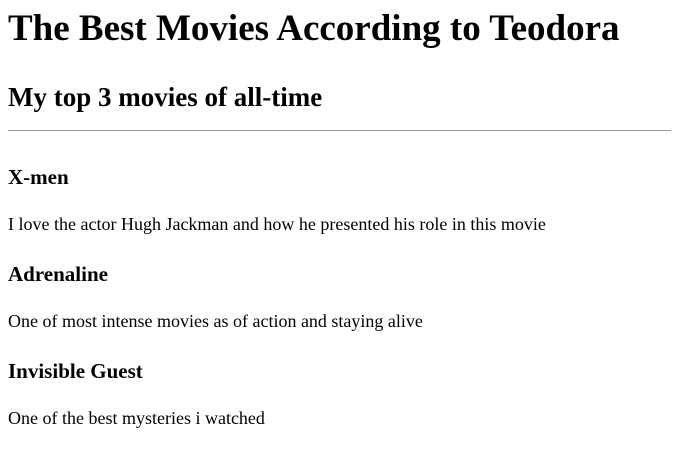 The height and width of the screenshot is (462, 677). Describe the element at coordinates (314, 28) in the screenshot. I see `page-title: The Best Movies According to Teodora` at that location.